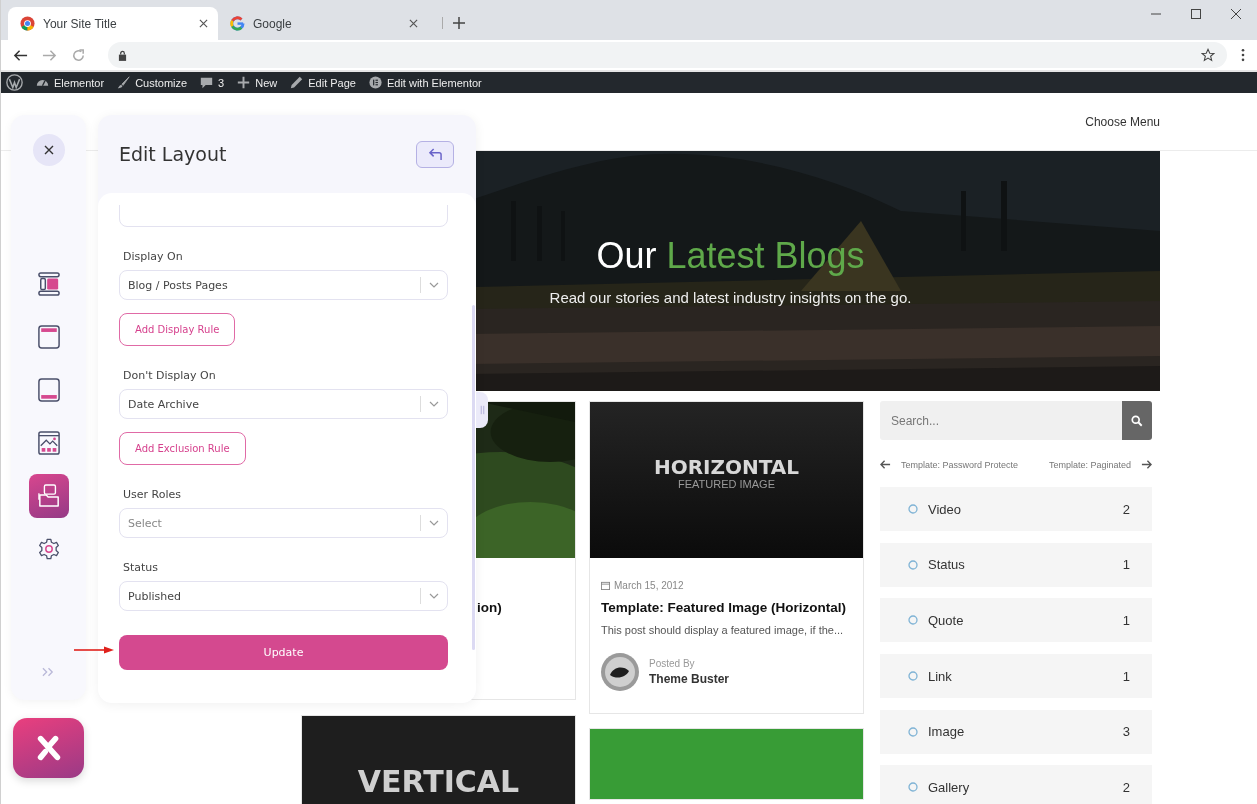  I want to click on wordpress-icon, so click(14, 82).